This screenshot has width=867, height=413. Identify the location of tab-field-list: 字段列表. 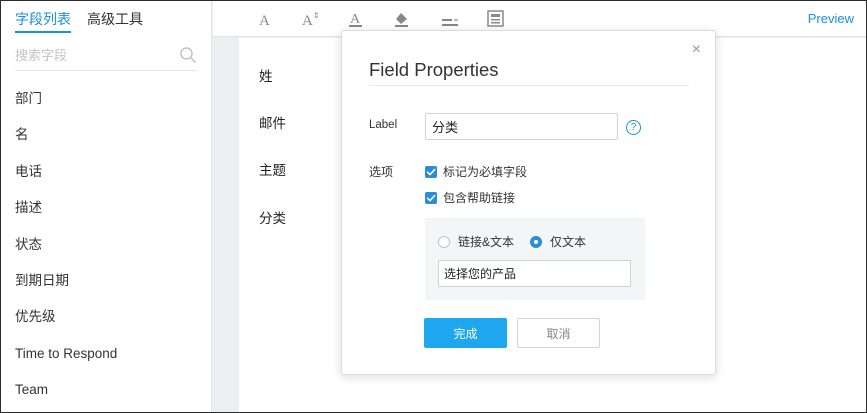
(43, 21).